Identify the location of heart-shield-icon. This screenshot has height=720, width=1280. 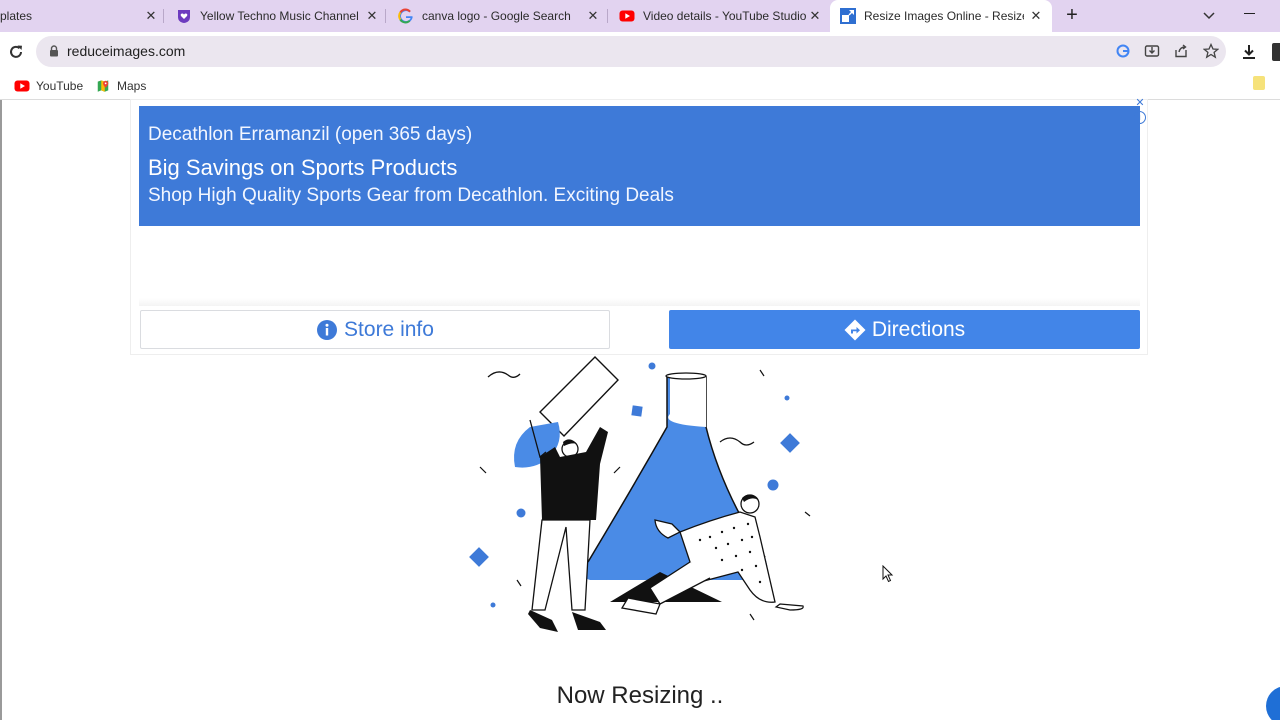
(184, 16).